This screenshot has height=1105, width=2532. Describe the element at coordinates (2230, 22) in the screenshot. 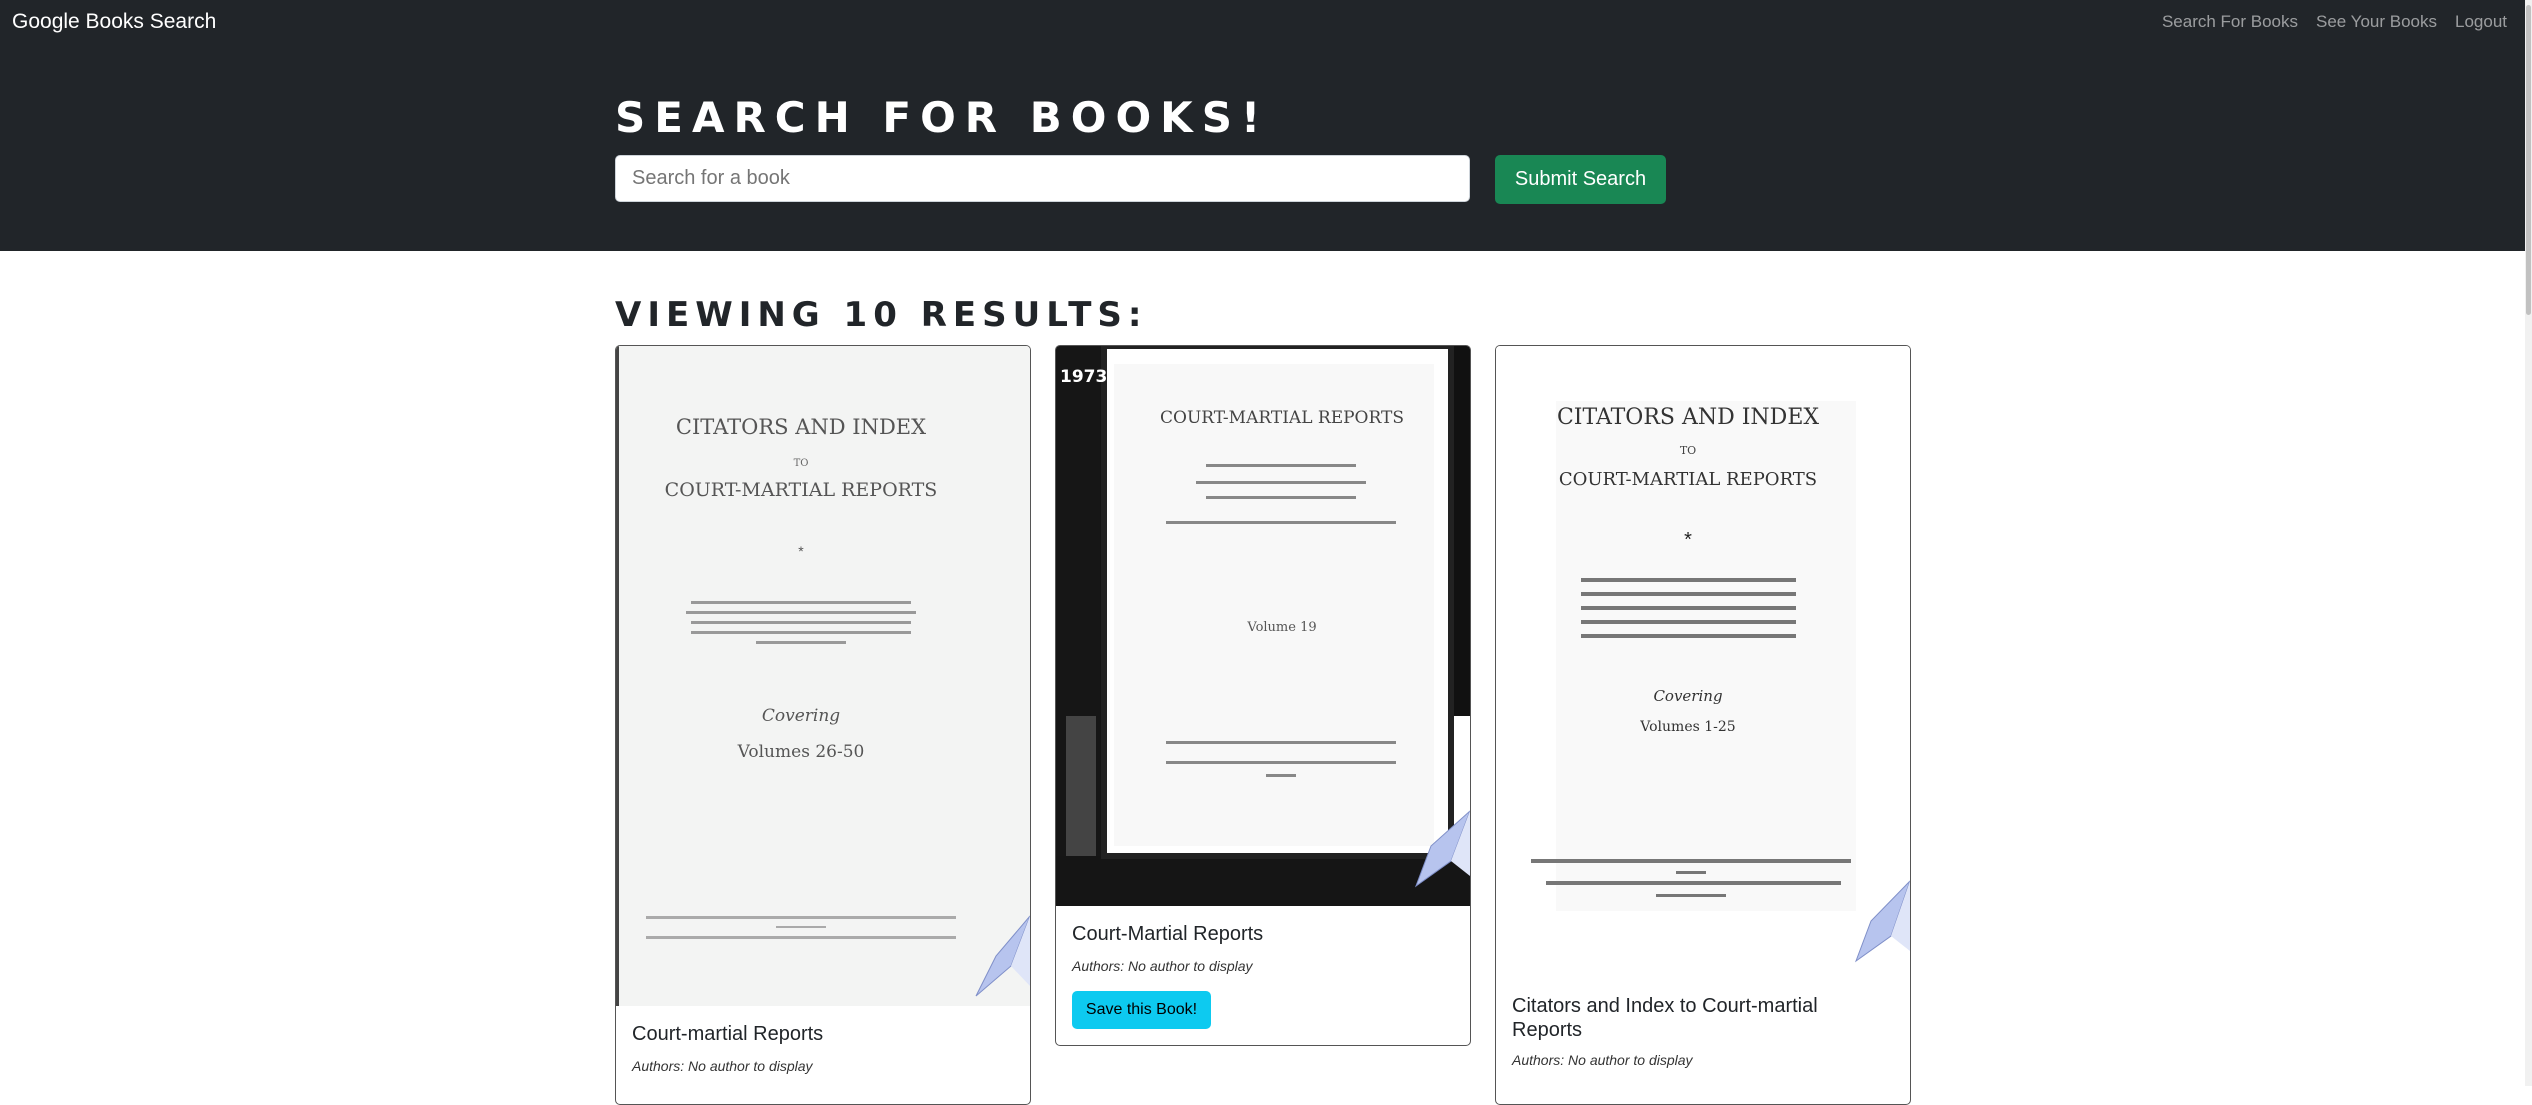

I see `nav-search-books: Search For Books` at that location.